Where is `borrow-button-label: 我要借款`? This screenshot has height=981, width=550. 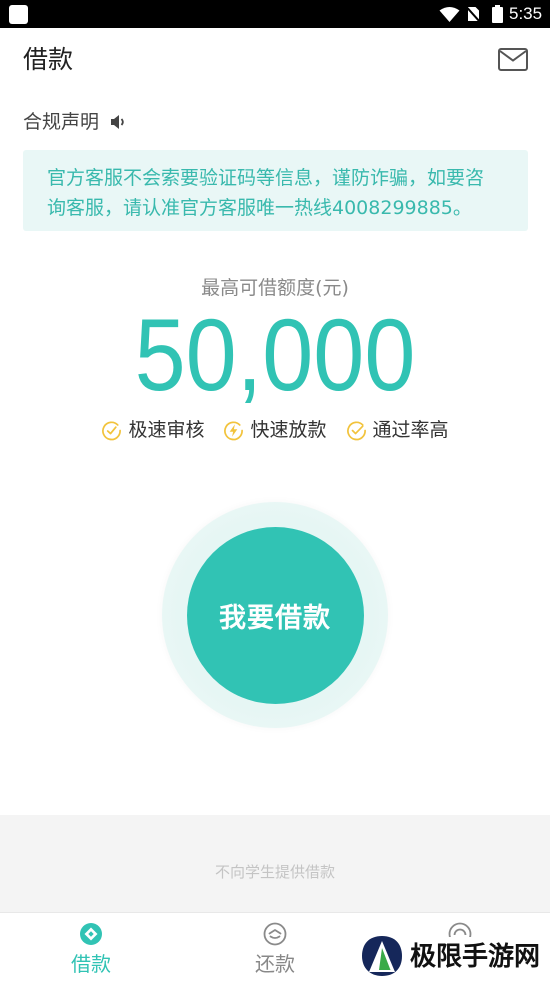
borrow-button-label: 我要借款 is located at coordinates (275, 618).